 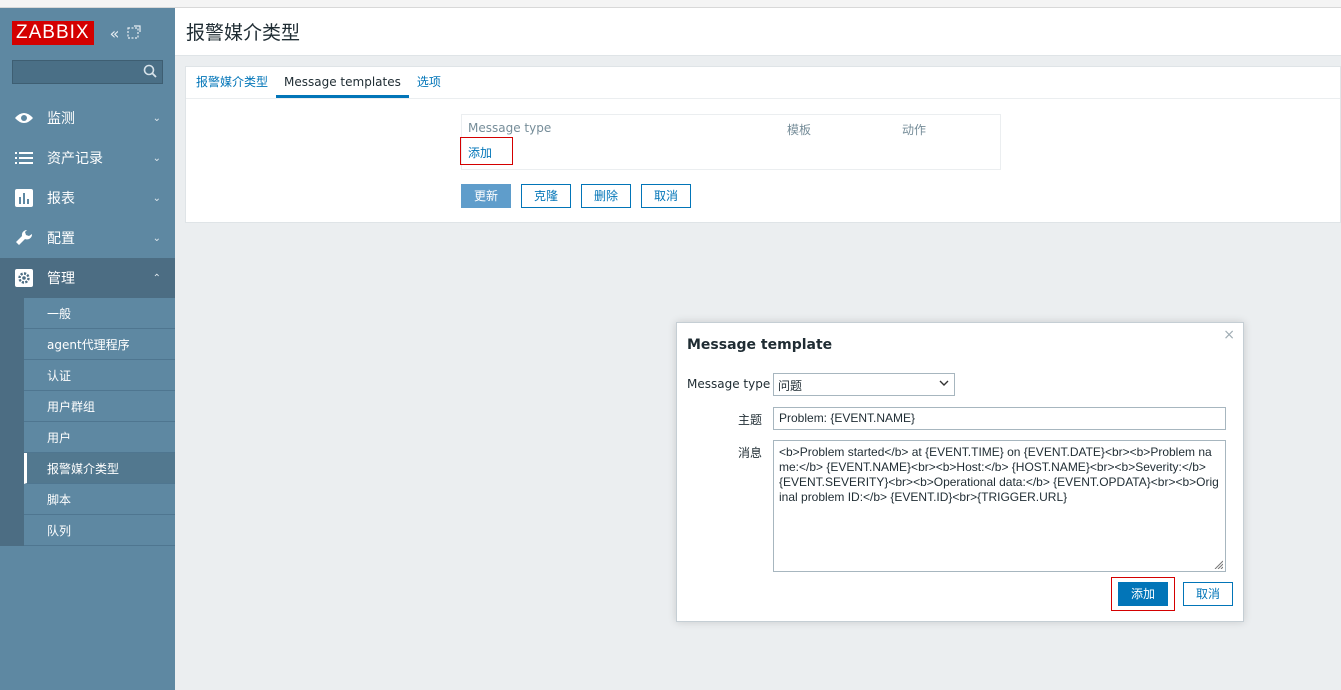 What do you see at coordinates (750, 420) in the screenshot?
I see `subject-label: 主题` at bounding box center [750, 420].